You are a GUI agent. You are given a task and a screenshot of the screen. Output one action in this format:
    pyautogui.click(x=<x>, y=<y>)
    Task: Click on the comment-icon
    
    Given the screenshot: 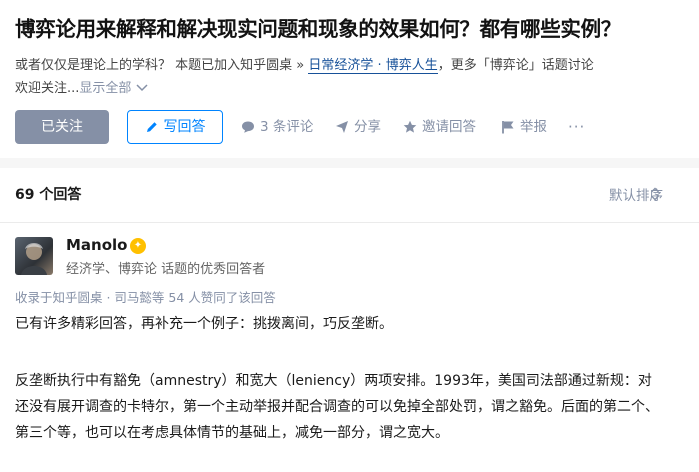 What is the action you would take?
    pyautogui.click(x=248, y=127)
    